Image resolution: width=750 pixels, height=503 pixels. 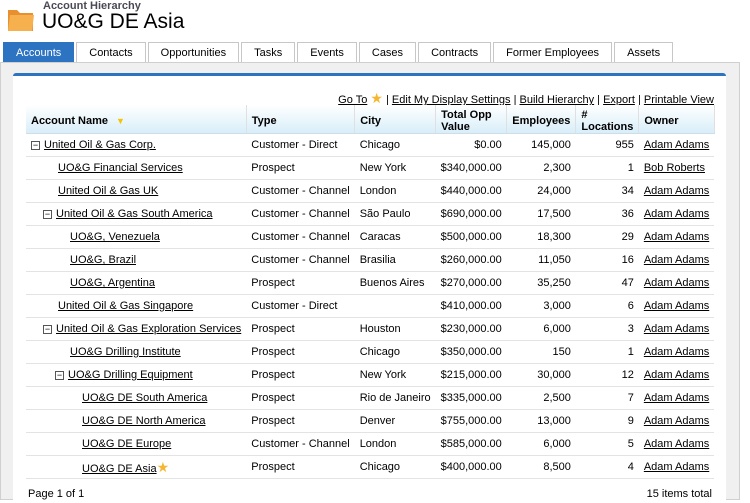 I want to click on employees-cell: 35,250, so click(x=541, y=283).